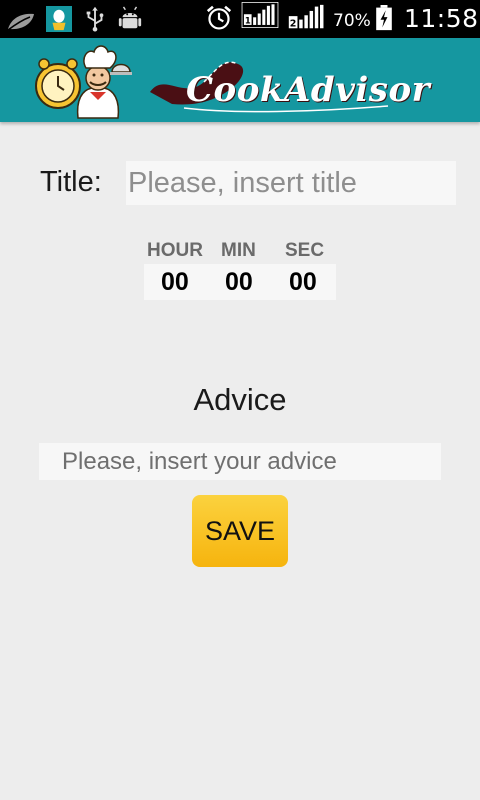  Describe the element at coordinates (20, 22) in the screenshot. I see `leaf-icon` at that location.